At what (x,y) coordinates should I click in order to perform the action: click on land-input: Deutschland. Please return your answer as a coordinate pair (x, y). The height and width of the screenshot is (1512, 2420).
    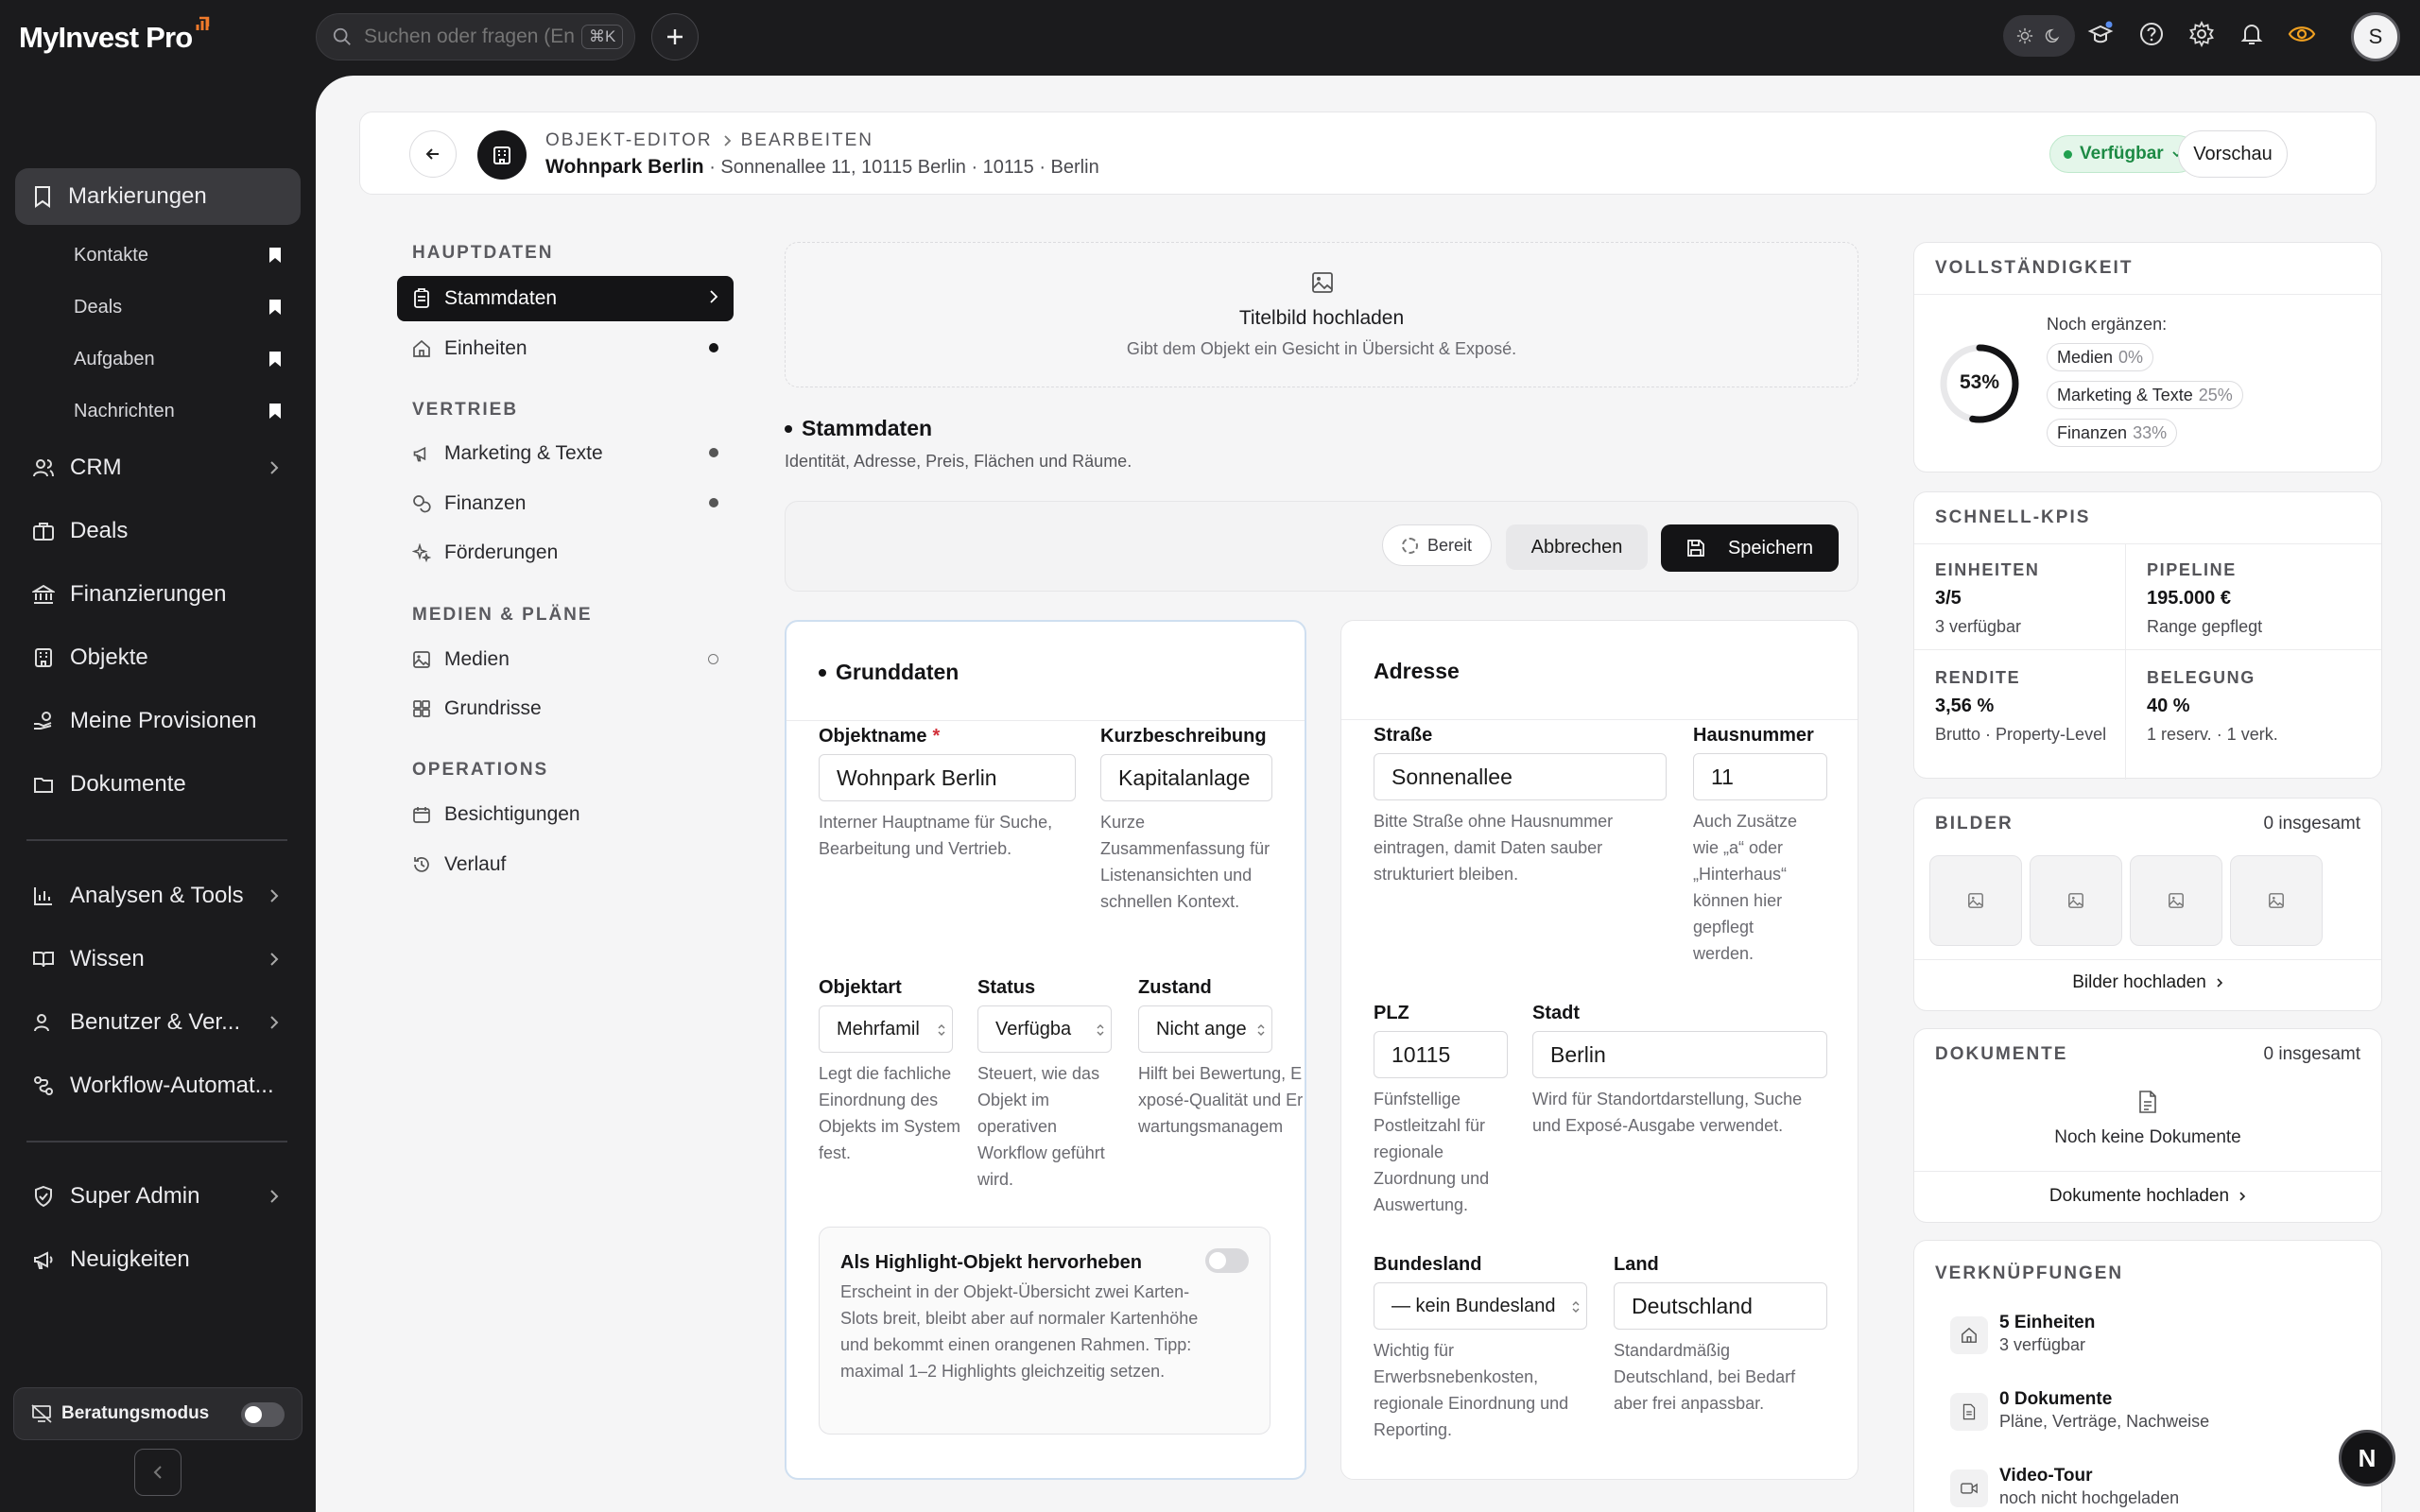
    Looking at the image, I should click on (1720, 1306).